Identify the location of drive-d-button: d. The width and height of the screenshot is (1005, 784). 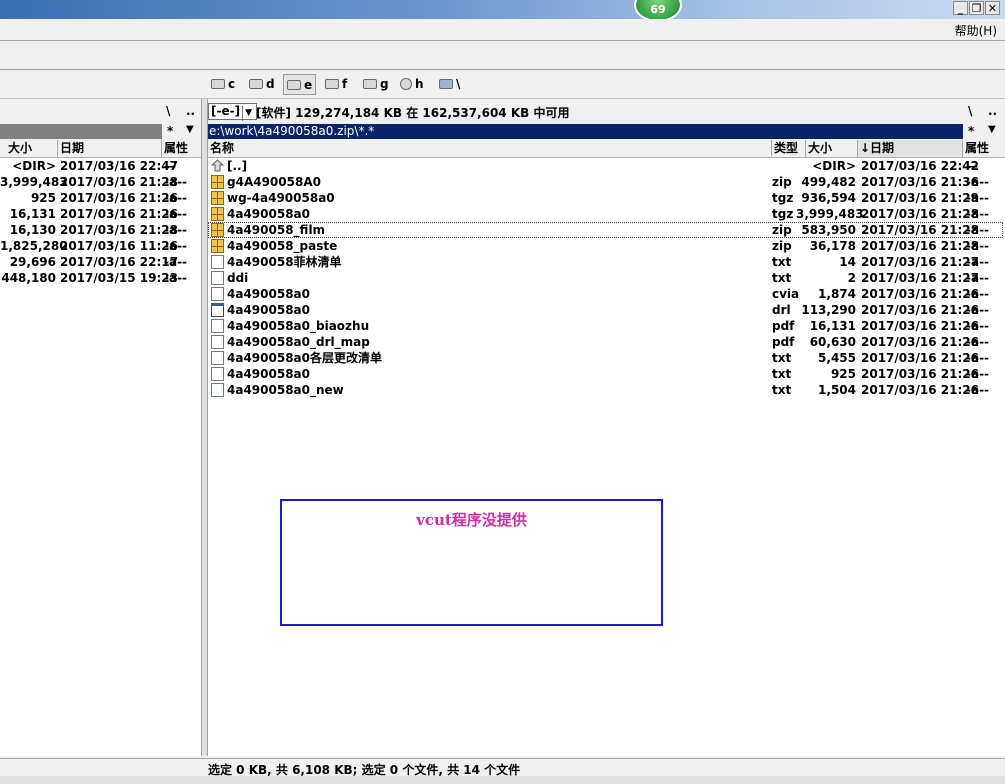
(262, 84).